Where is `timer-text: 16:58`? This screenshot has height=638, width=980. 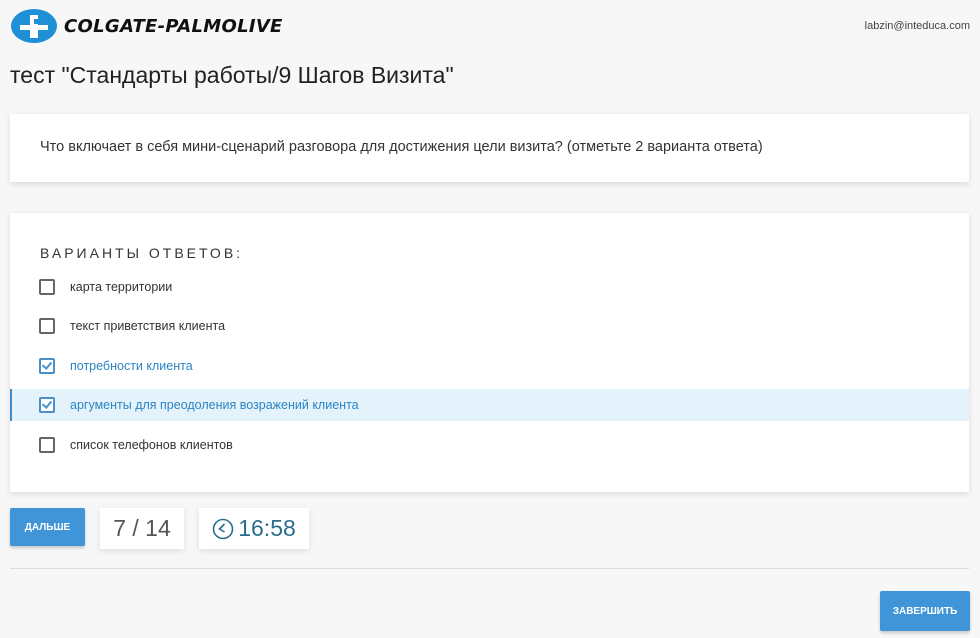
timer-text: 16:58 is located at coordinates (267, 528).